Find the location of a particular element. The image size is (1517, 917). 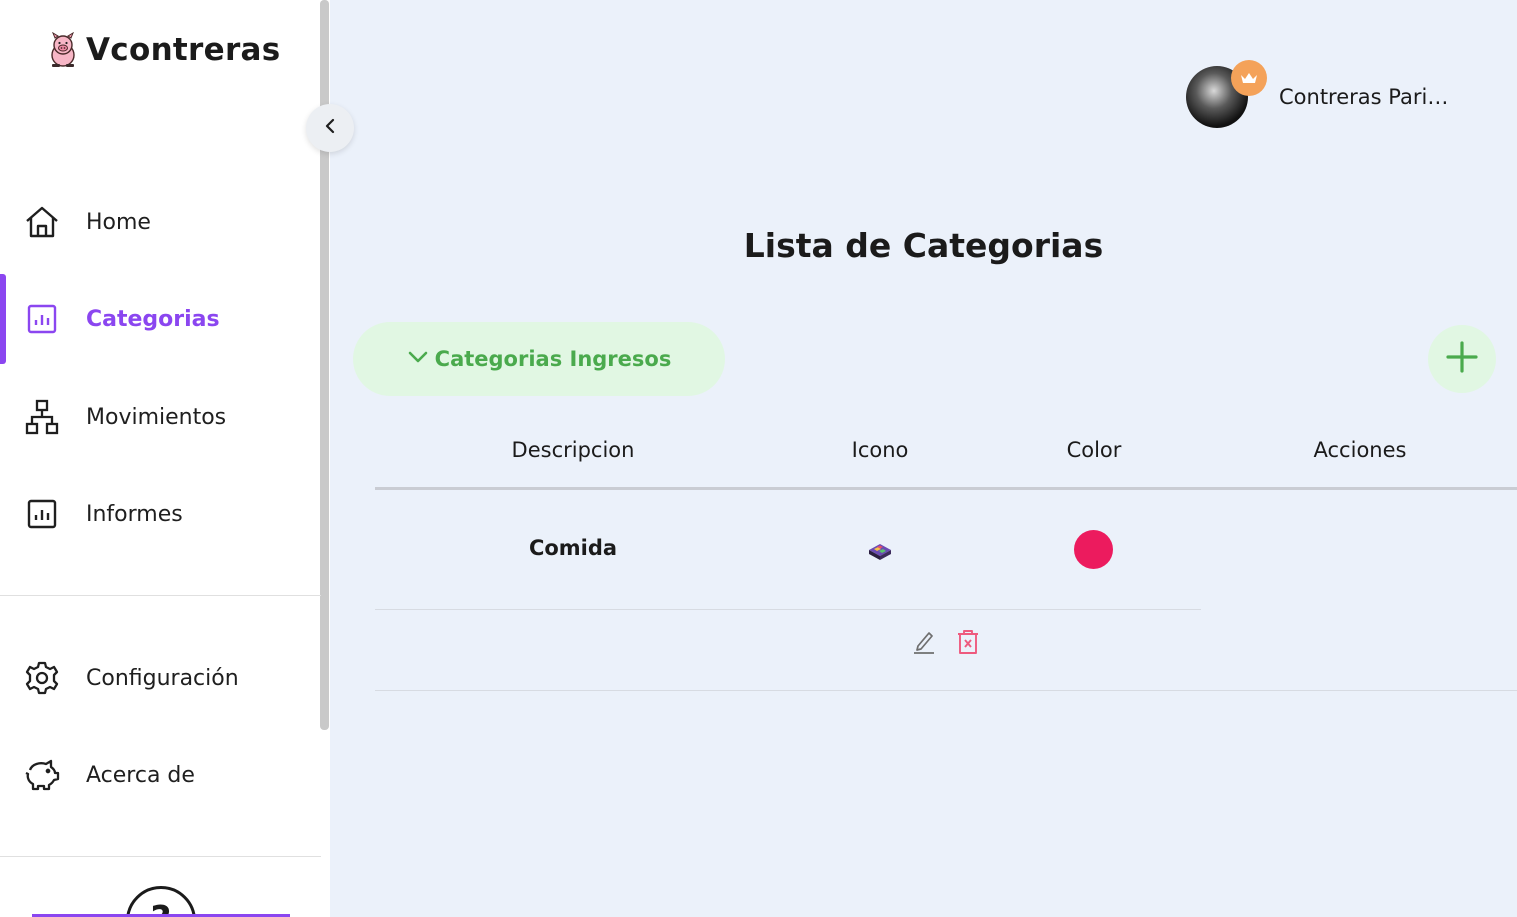

section-label: Categorias Ingresos is located at coordinates (553, 359).